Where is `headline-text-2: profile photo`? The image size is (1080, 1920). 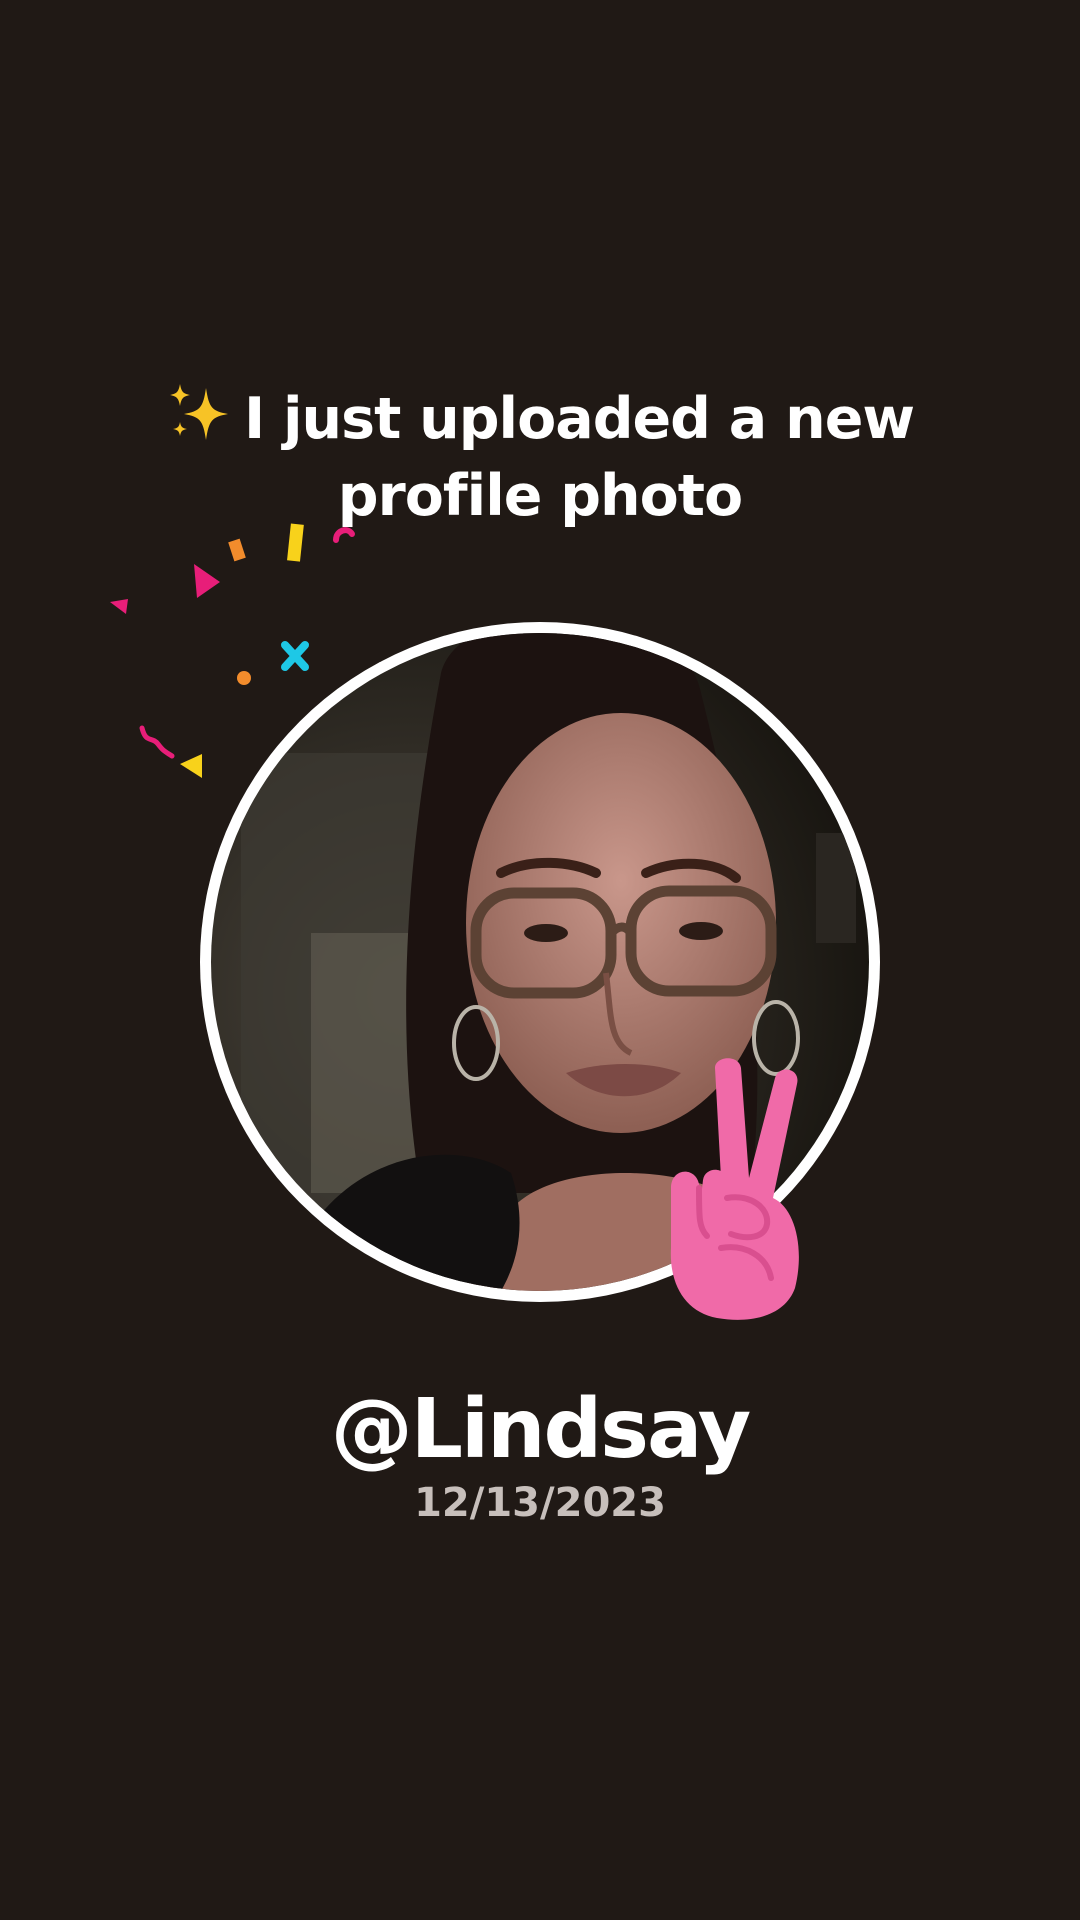 headline-text-2: profile photo is located at coordinates (540, 496).